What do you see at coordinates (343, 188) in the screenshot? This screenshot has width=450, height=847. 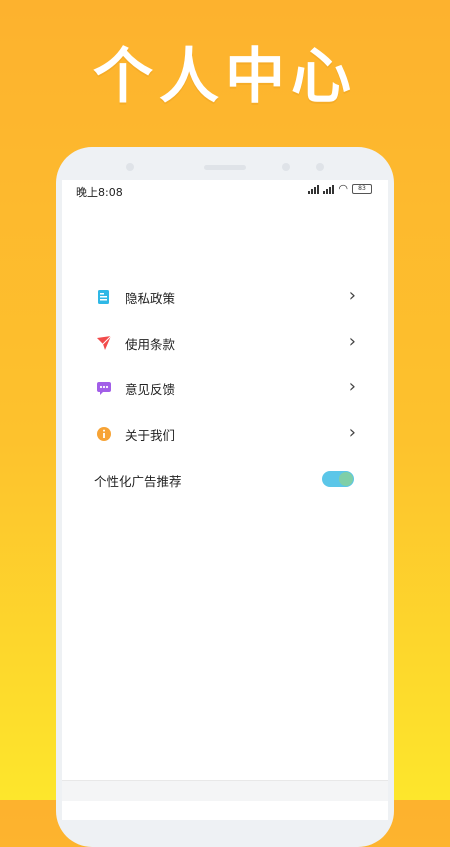 I see `wifi-icon: ◠` at bounding box center [343, 188].